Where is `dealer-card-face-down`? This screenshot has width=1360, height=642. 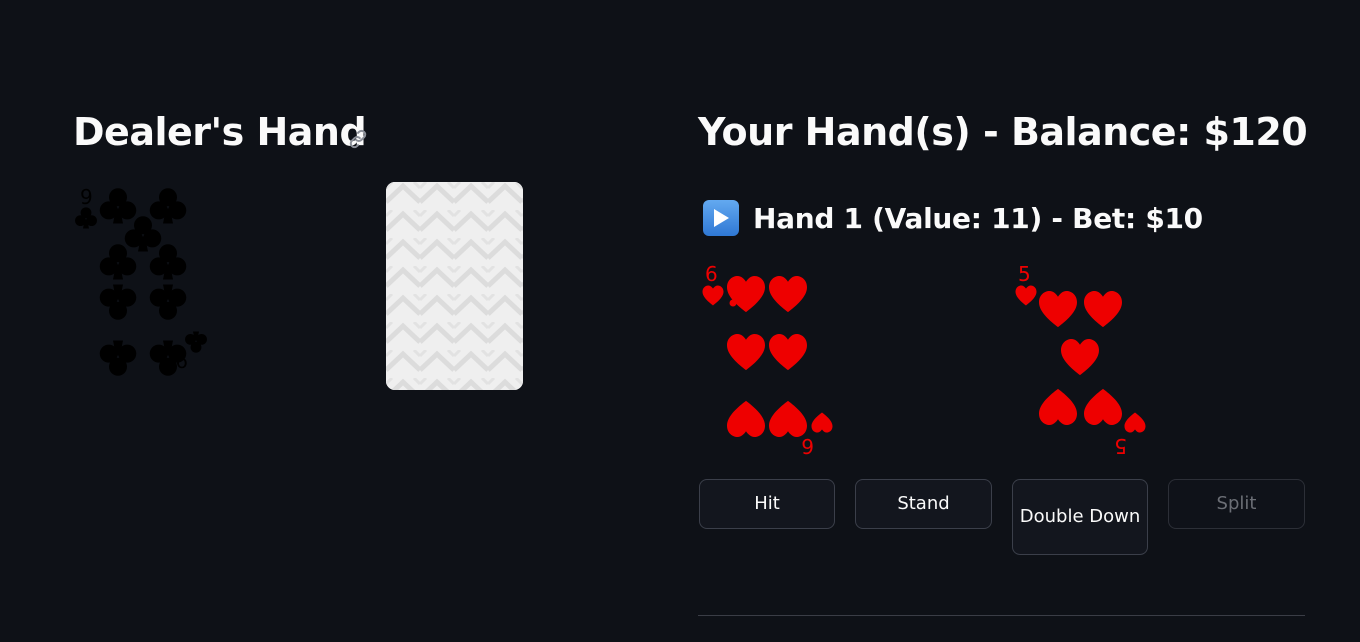
dealer-card-face-down is located at coordinates (454, 286).